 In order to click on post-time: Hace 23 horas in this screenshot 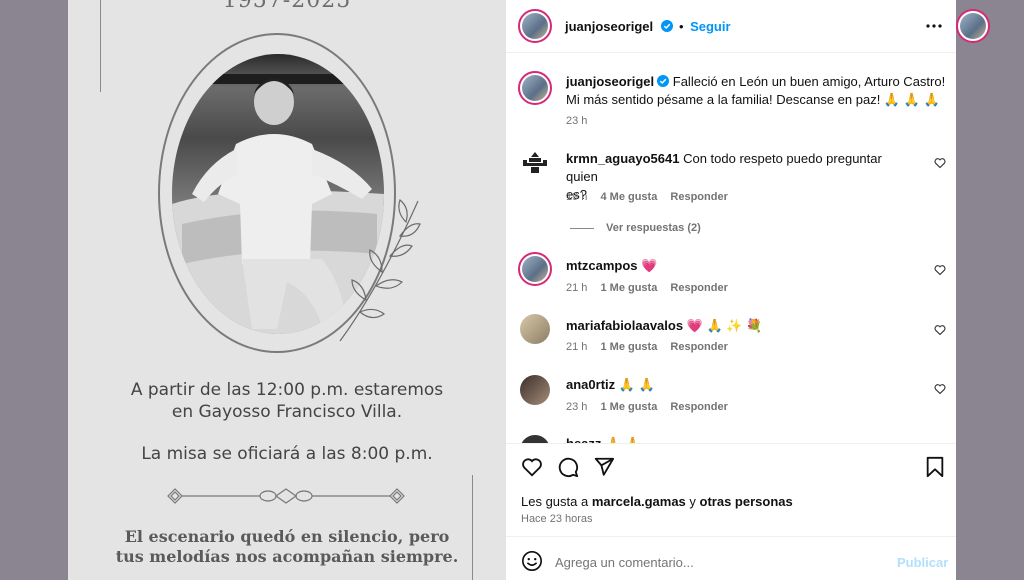, I will do `click(557, 519)`.